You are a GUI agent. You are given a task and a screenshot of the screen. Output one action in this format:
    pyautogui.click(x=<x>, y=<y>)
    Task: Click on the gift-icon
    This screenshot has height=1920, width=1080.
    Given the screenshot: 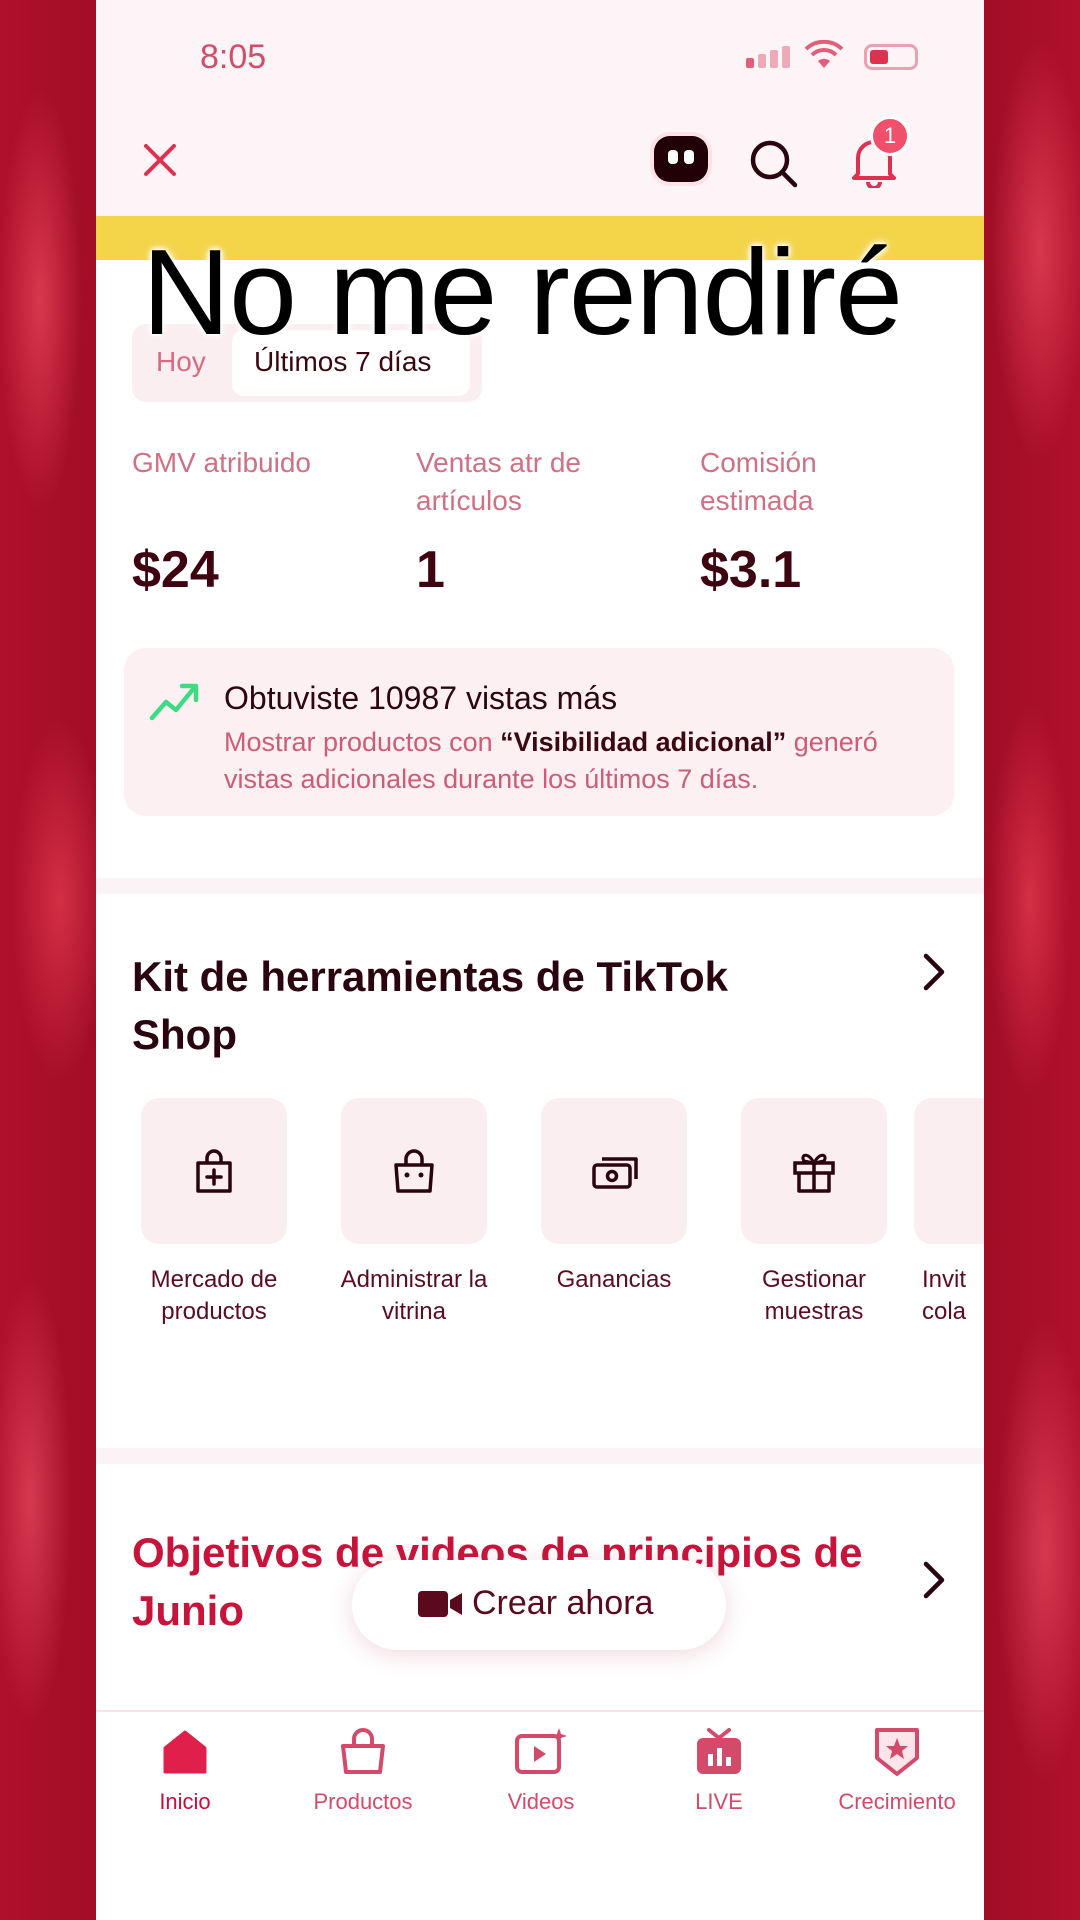 What is the action you would take?
    pyautogui.click(x=814, y=1173)
    